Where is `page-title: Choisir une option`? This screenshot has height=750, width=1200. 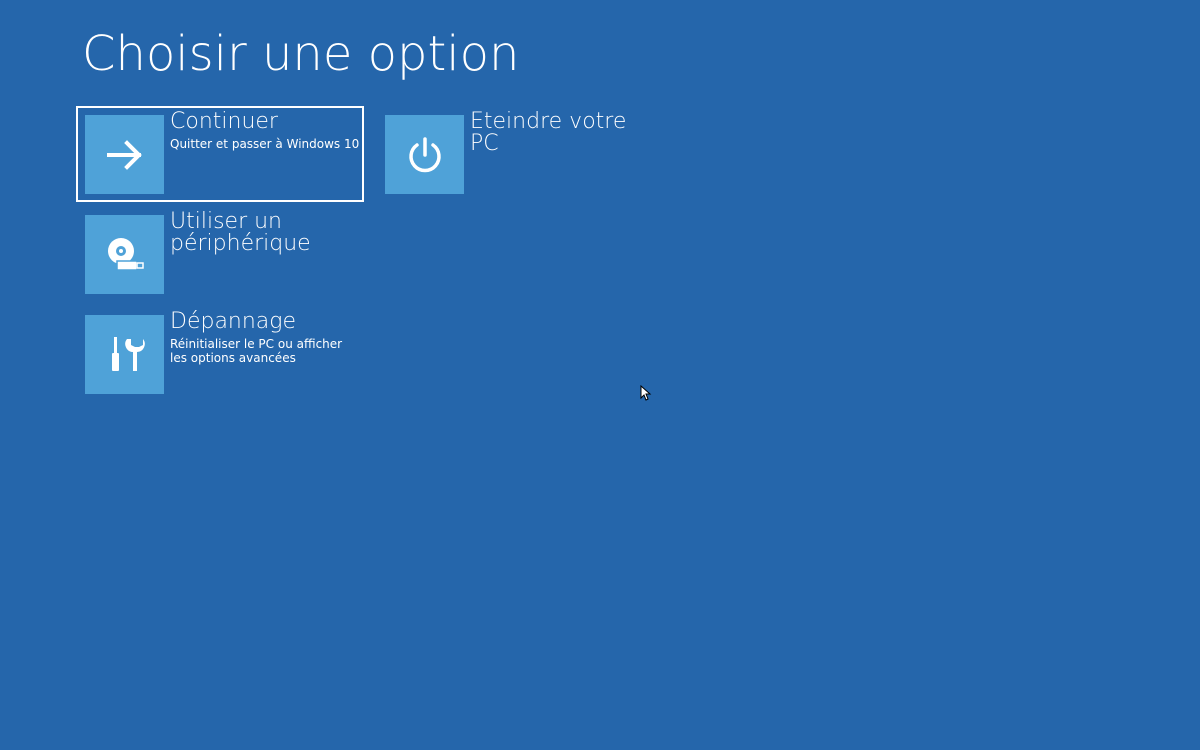 page-title: Choisir une option is located at coordinates (301, 54).